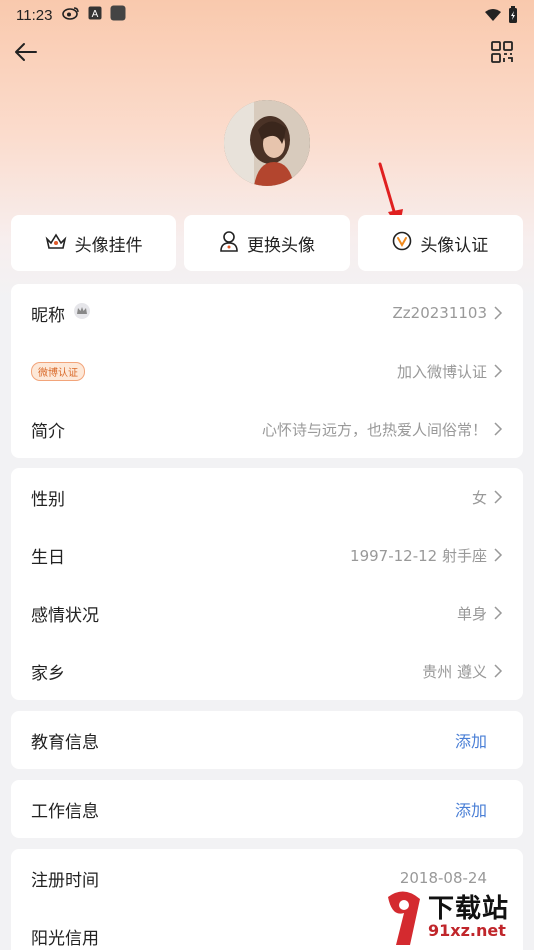 This screenshot has height=950, width=534. I want to click on nickname-value-wrap: Zz20231103, so click(448, 313).